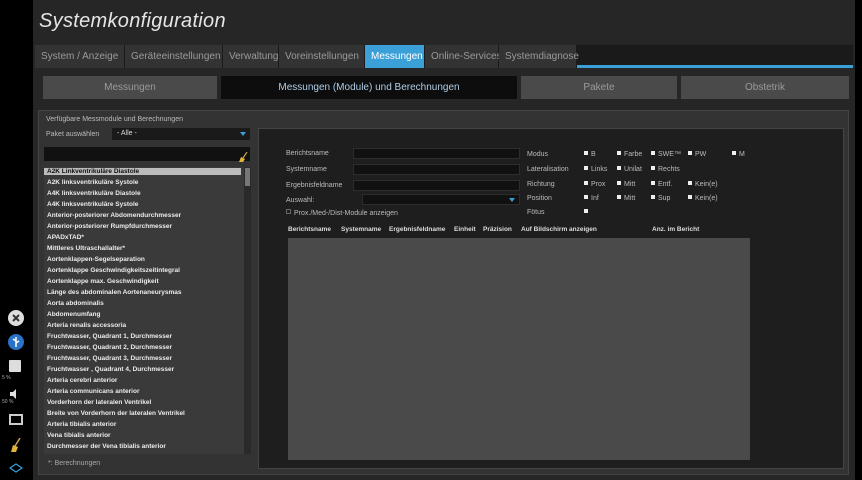 The image size is (862, 480). Describe the element at coordinates (591, 198) in the screenshot. I see `position-option: Inf` at that location.